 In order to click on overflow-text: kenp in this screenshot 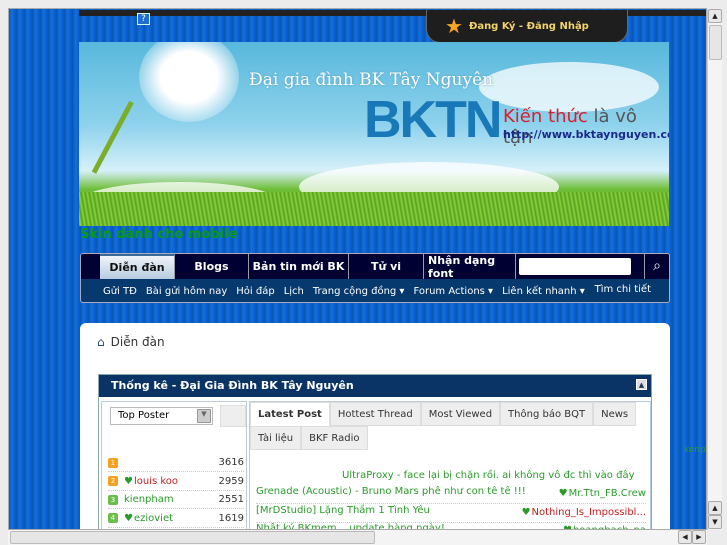, I will do `click(695, 450)`.